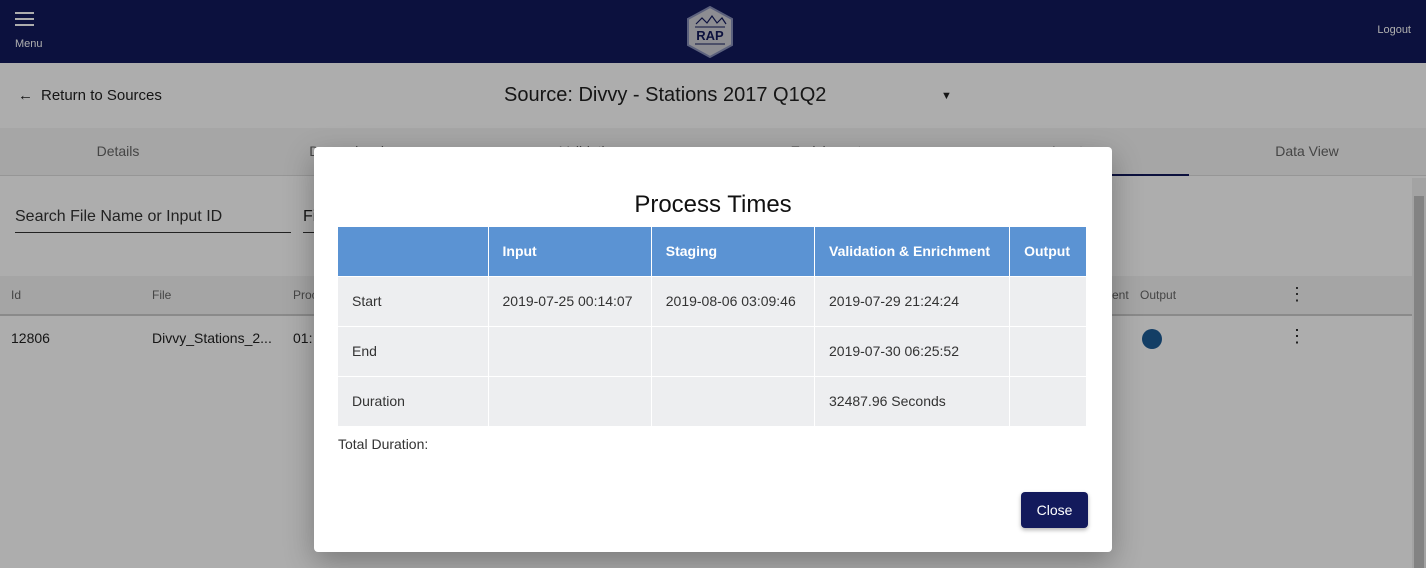  I want to click on col-input: Input, so click(570, 251).